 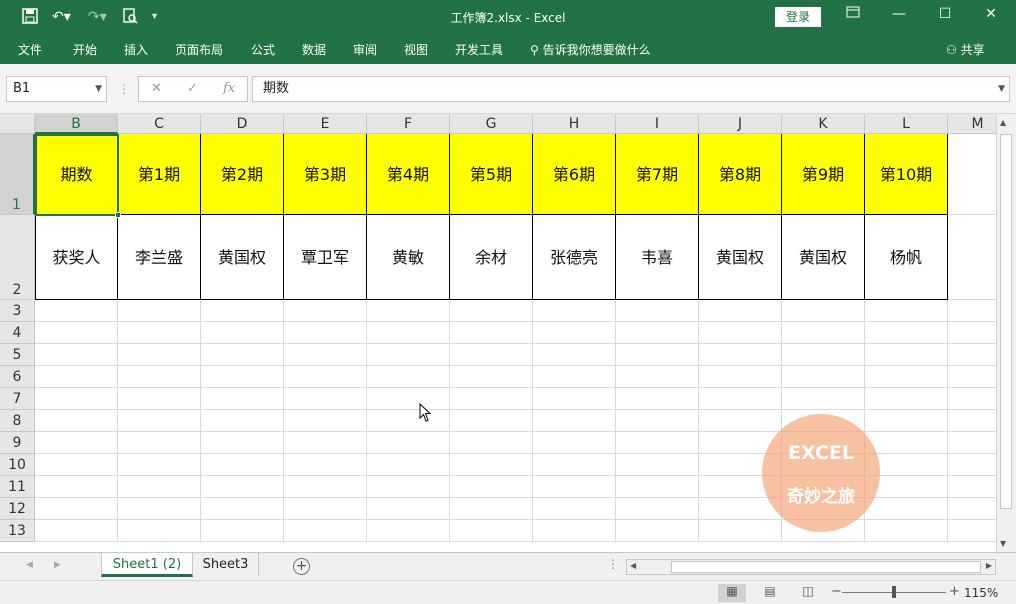 I want to click on share-button: ⚇ 共享, so click(x=965, y=49).